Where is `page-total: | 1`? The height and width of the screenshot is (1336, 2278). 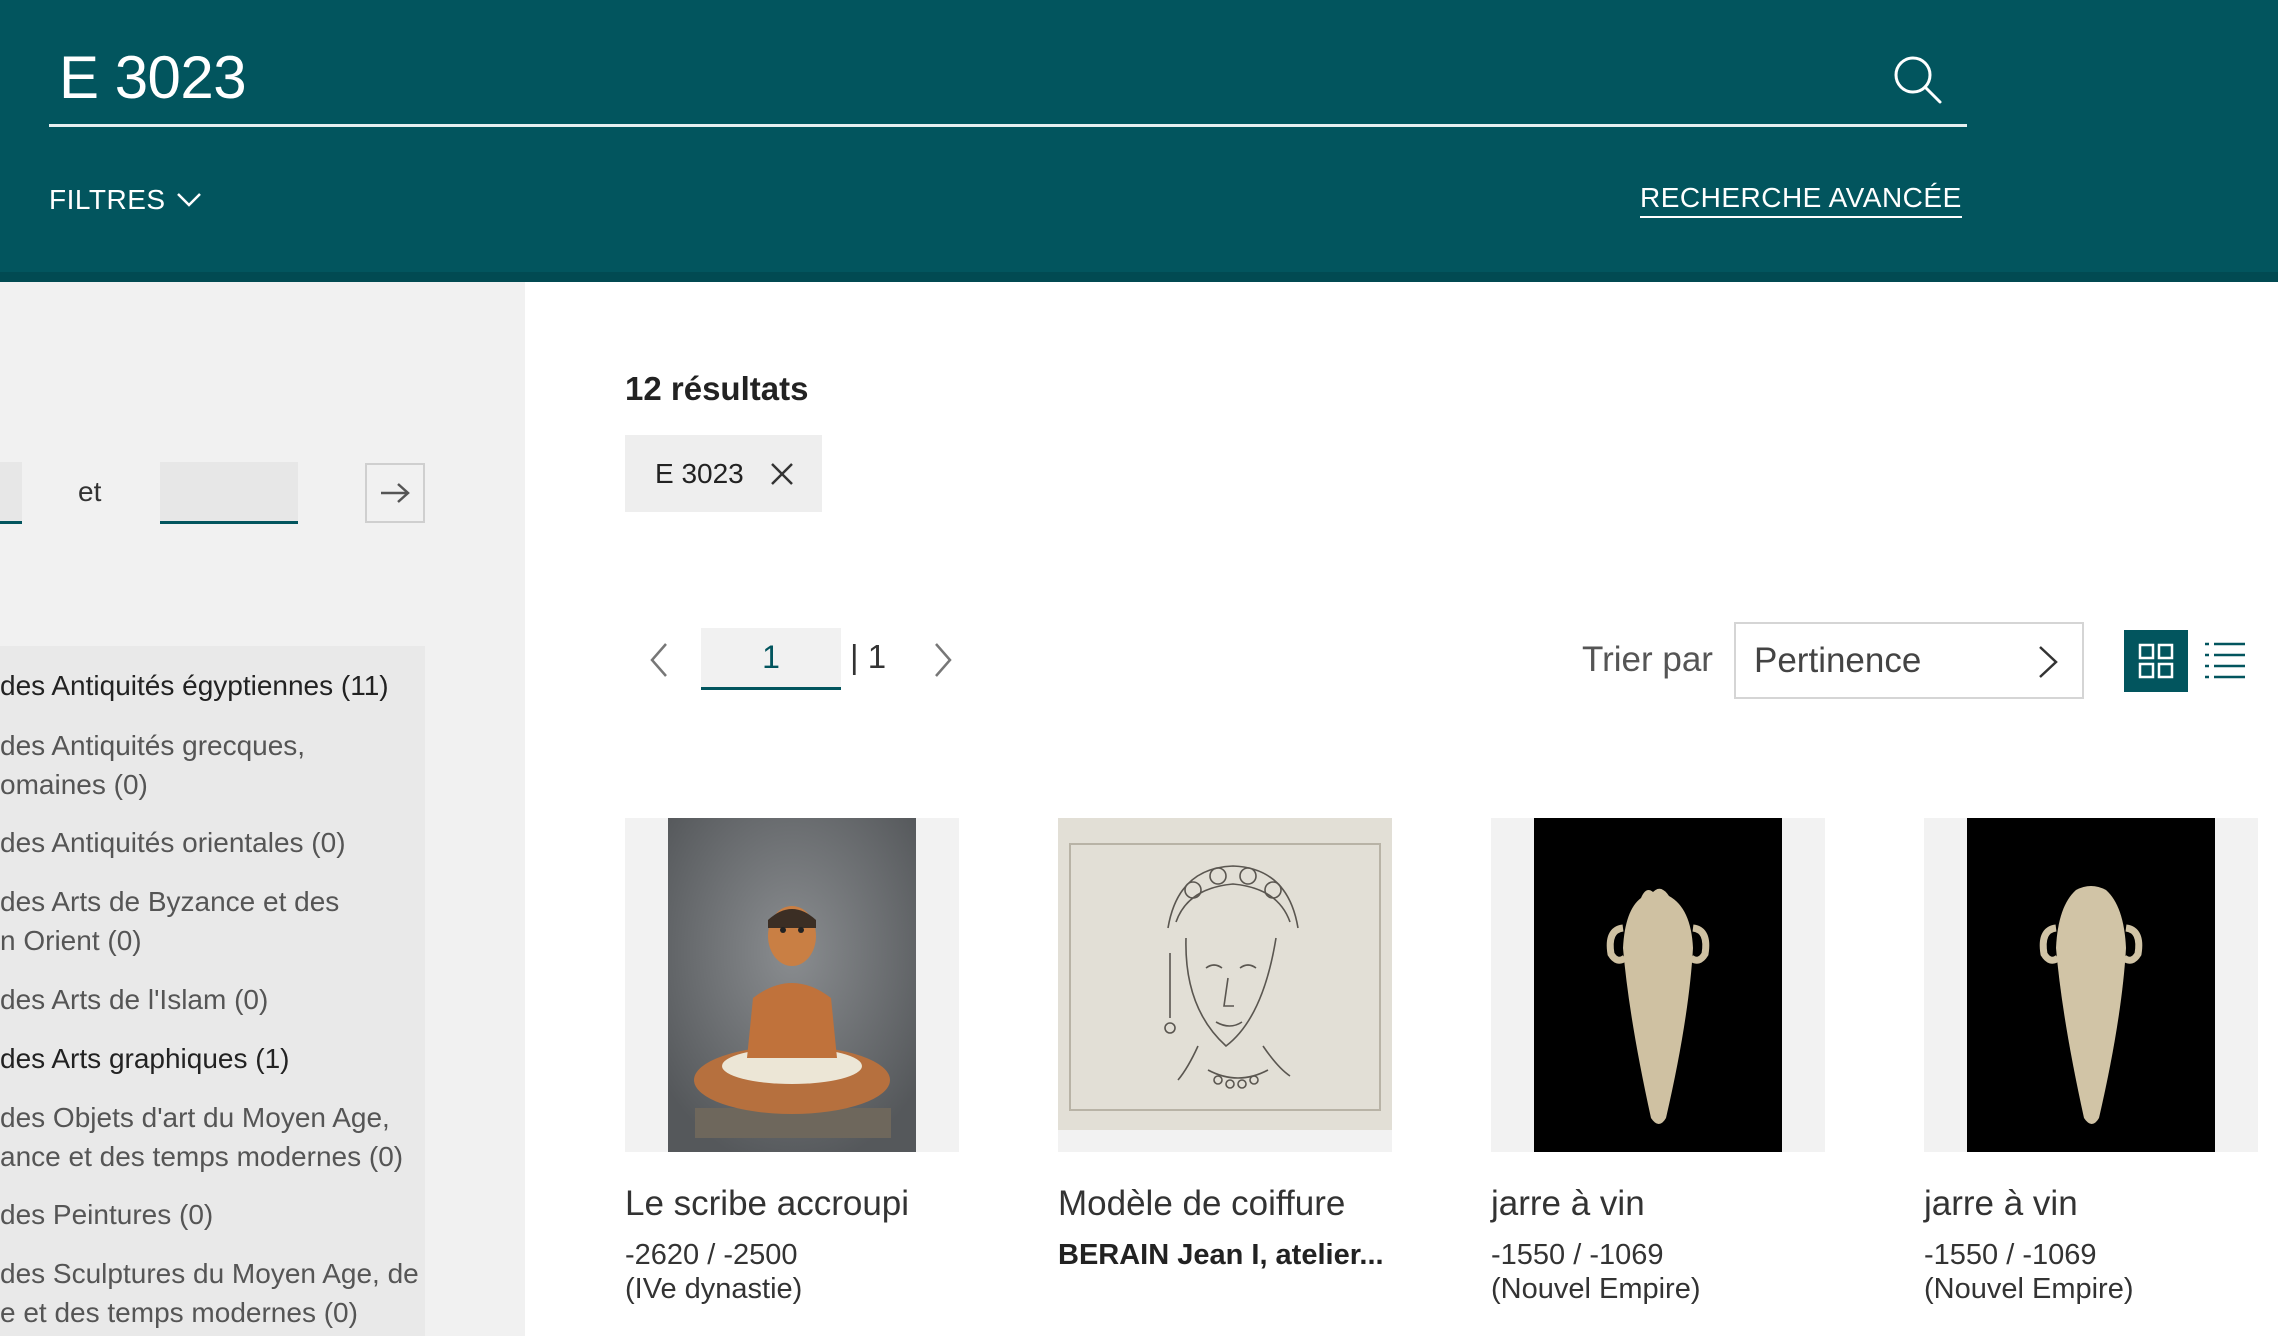
page-total: | 1 is located at coordinates (868, 656).